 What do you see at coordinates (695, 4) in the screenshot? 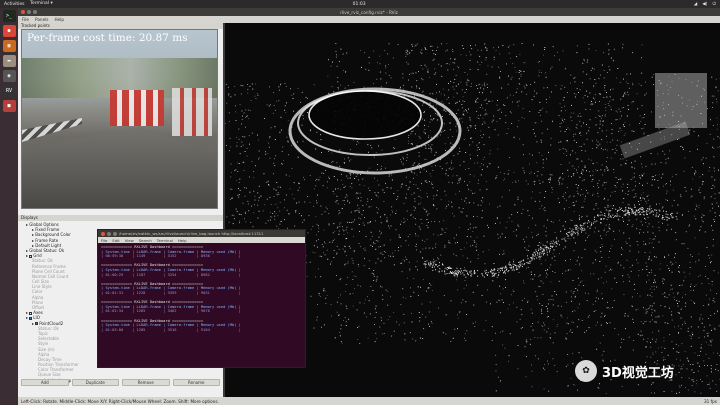
I see `network-icon: ◢` at bounding box center [695, 4].